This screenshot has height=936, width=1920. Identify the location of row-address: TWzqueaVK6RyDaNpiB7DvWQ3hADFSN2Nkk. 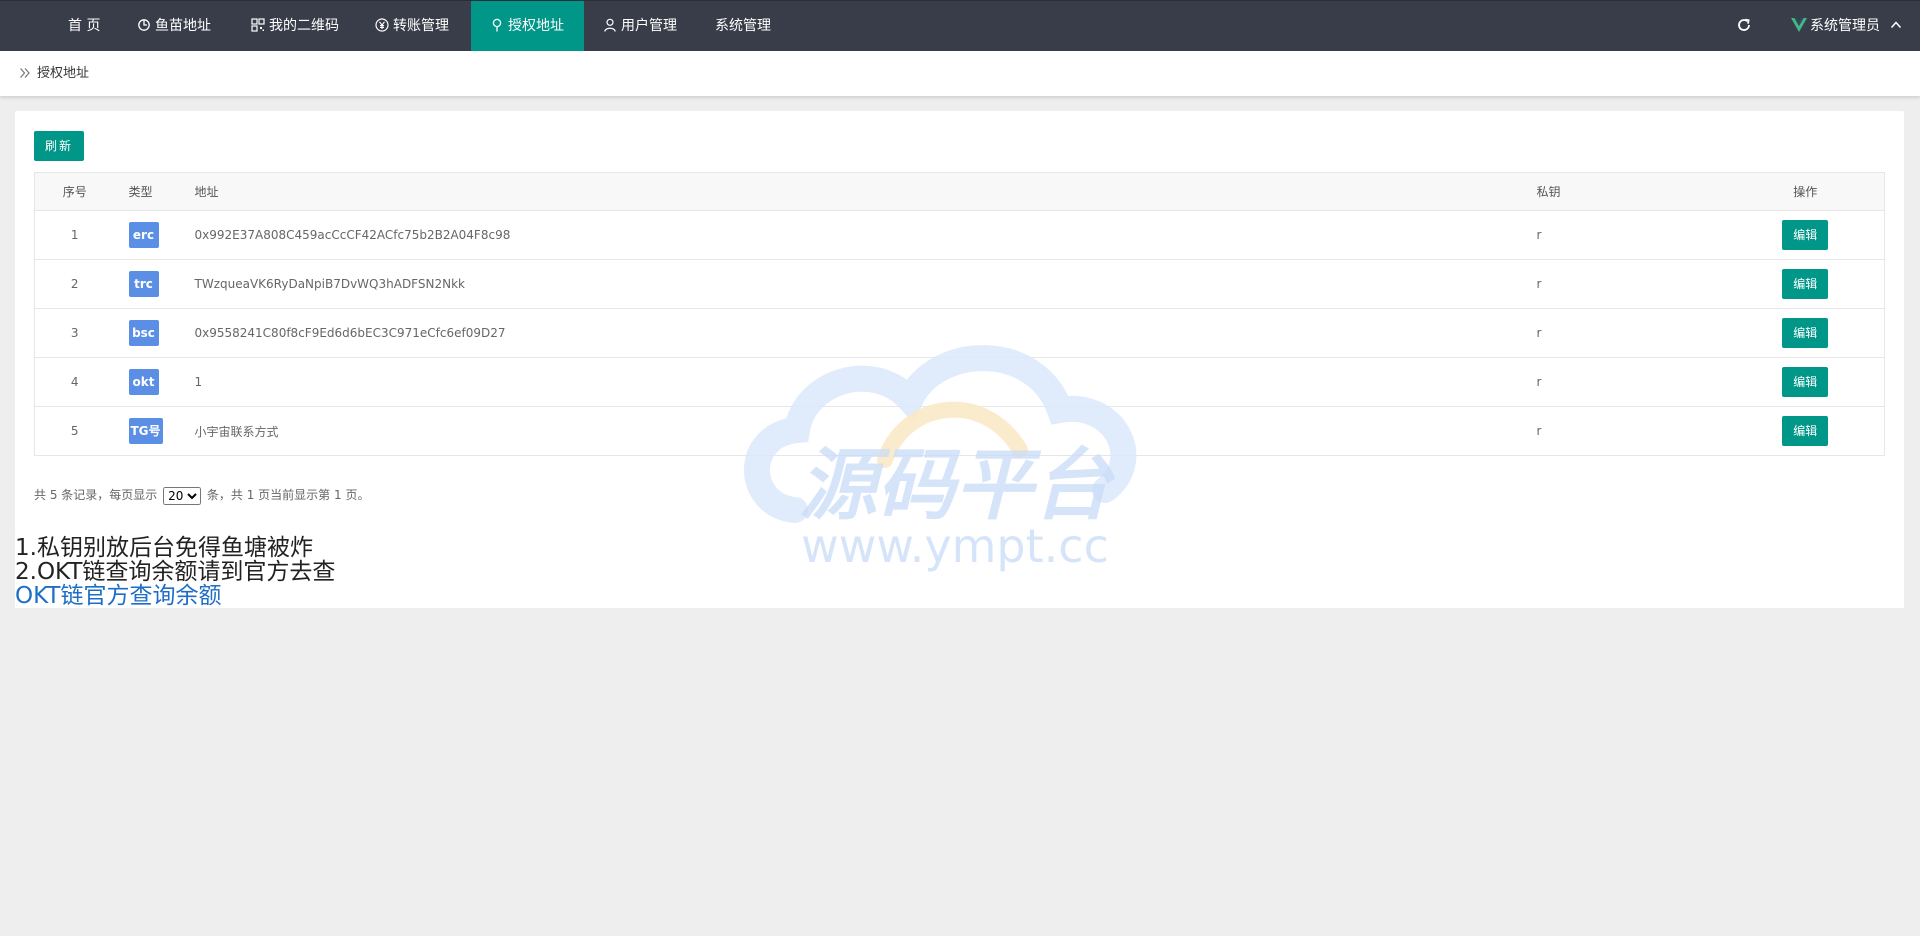
(865, 284).